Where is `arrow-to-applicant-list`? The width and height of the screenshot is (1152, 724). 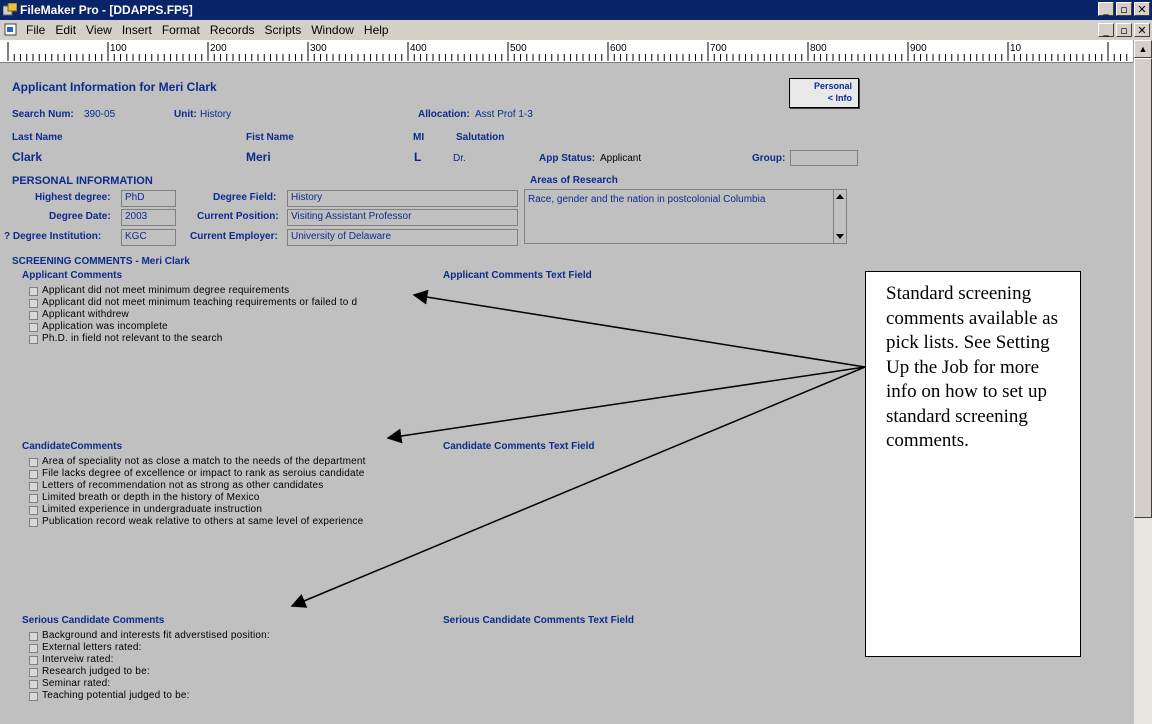
arrow-to-applicant-list is located at coordinates (639, 328).